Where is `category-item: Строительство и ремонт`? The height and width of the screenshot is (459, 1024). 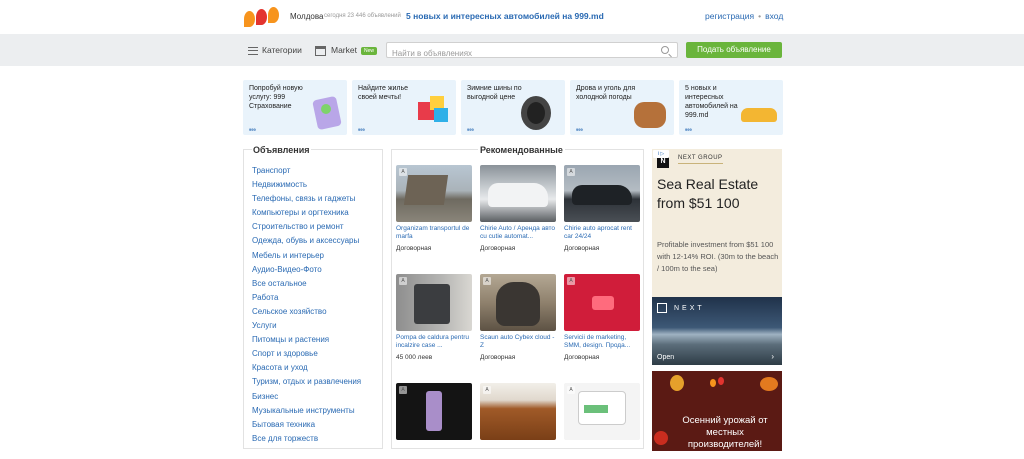
category-item: Строительство и ремонт is located at coordinates (306, 227).